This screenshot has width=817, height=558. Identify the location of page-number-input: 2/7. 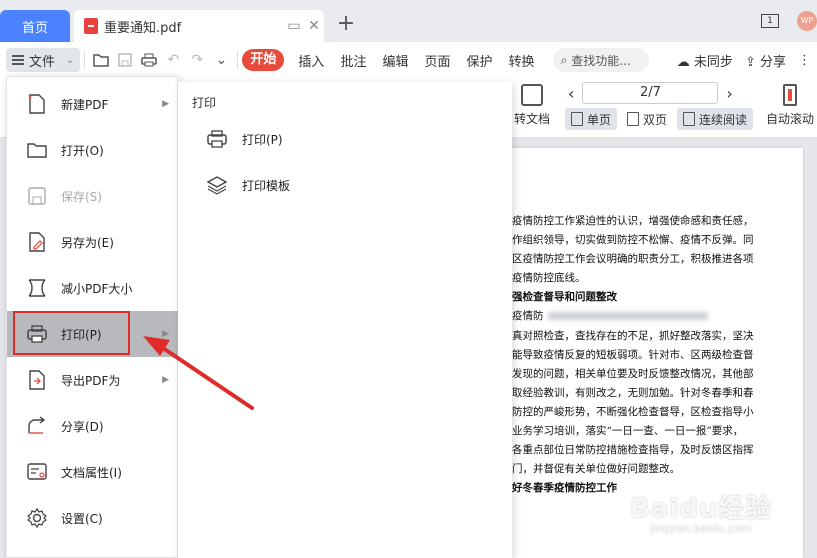
(650, 93).